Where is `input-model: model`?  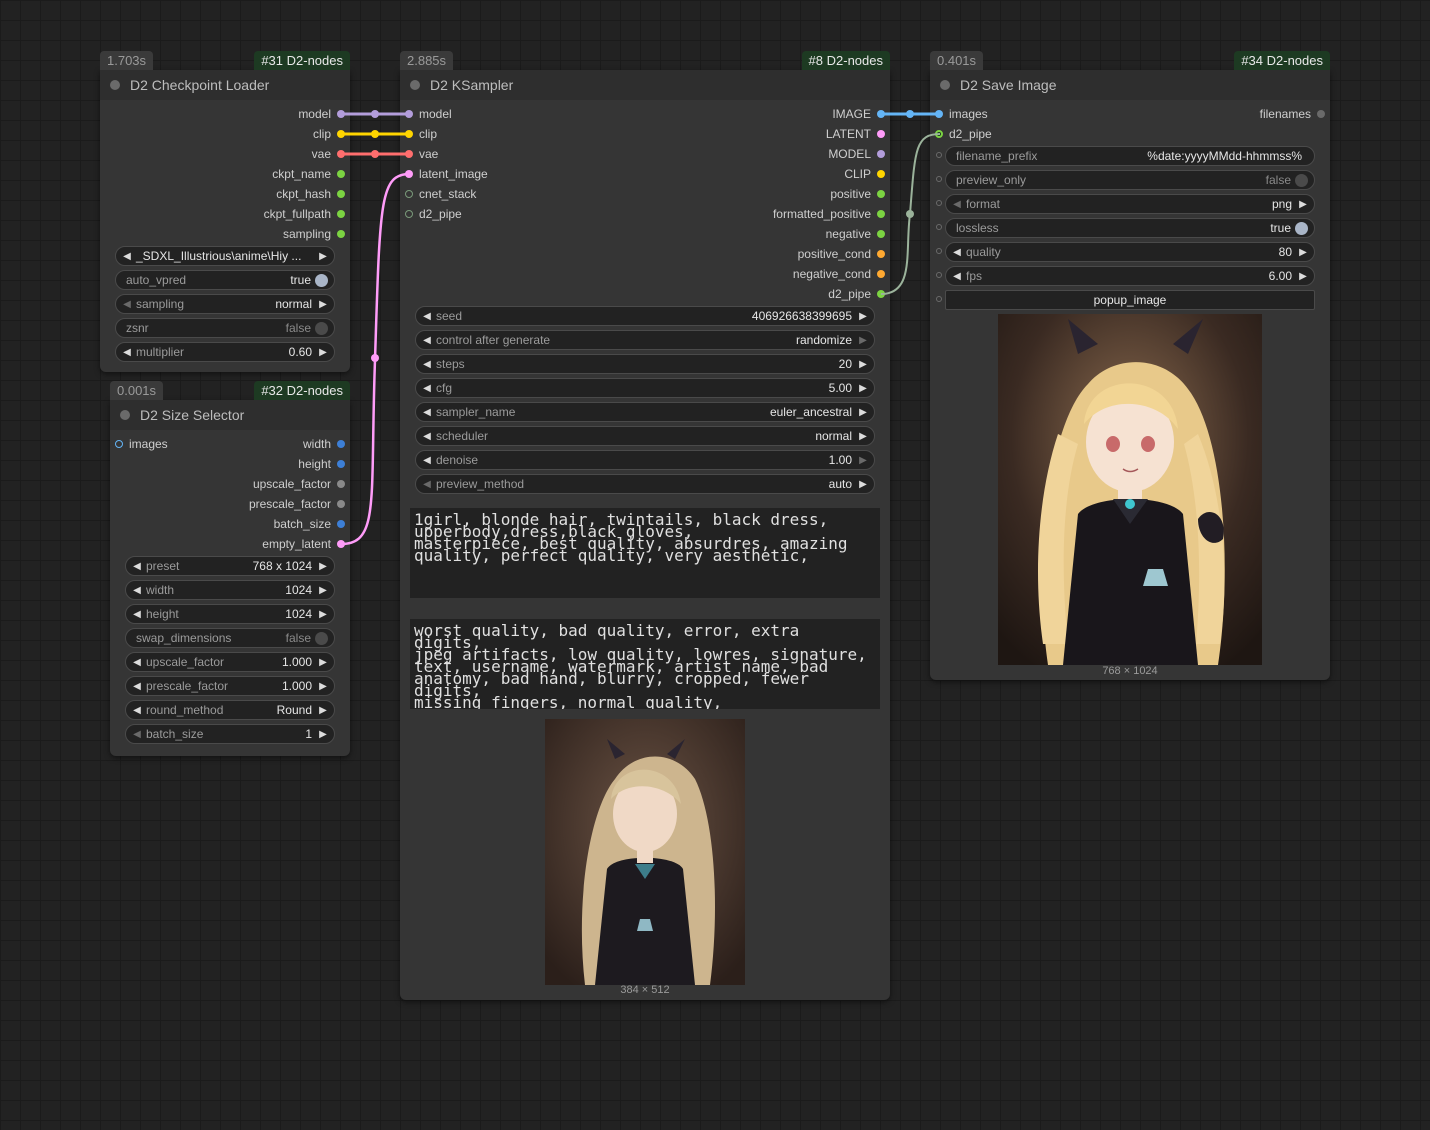 input-model: model is located at coordinates (426, 114).